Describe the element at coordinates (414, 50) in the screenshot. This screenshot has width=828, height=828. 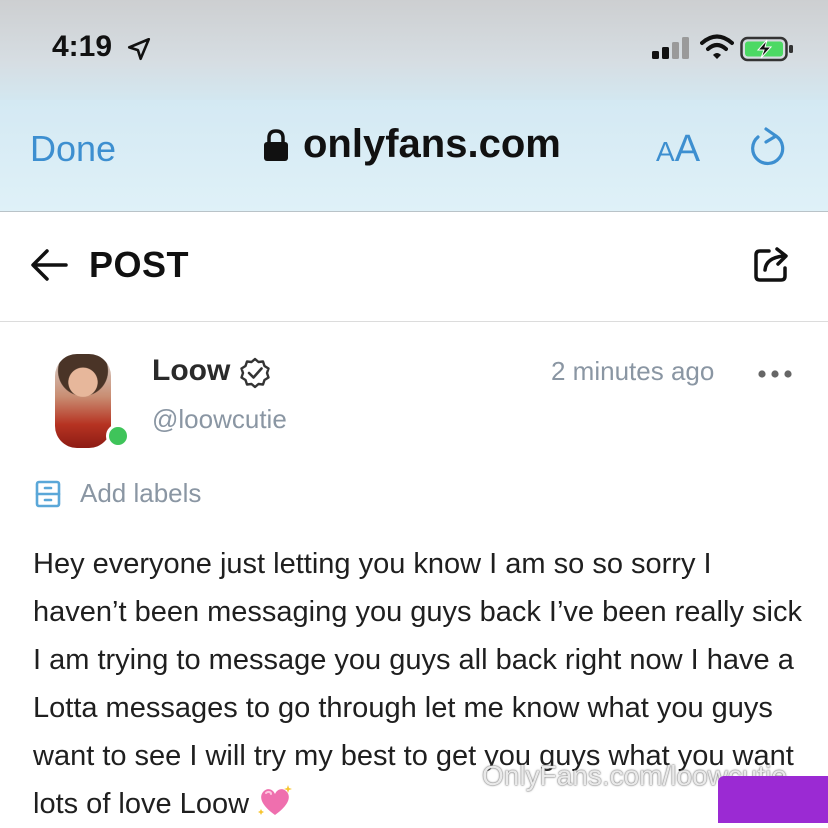
I see `status-bar: 4:19` at that location.